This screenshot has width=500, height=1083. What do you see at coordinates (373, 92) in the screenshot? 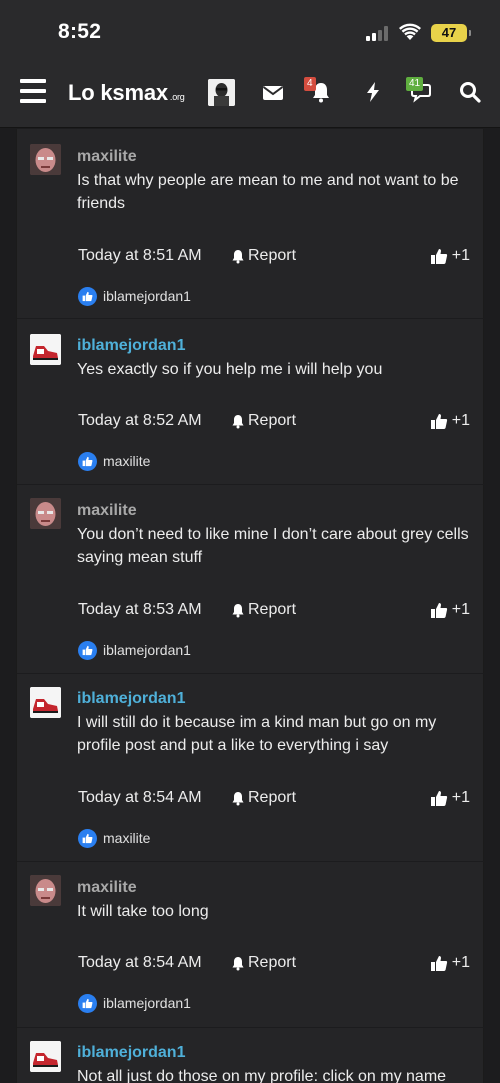
I see `lightning-icon` at bounding box center [373, 92].